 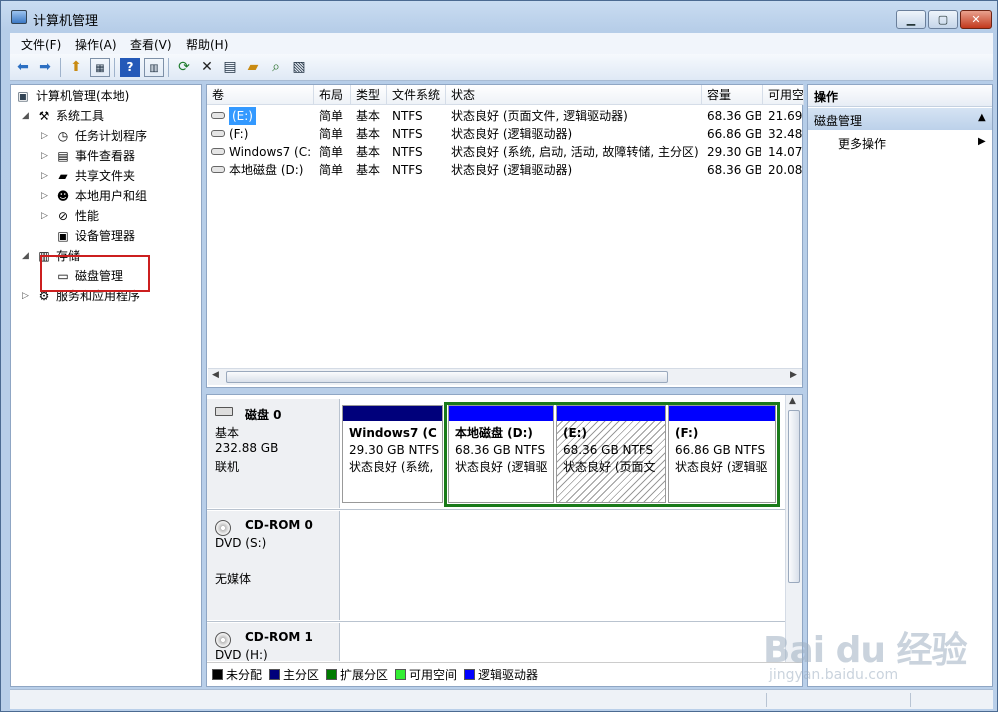 What do you see at coordinates (501, 467) in the screenshot?
I see `partition-d-status: 状态良好 (逻辑驱` at bounding box center [501, 467].